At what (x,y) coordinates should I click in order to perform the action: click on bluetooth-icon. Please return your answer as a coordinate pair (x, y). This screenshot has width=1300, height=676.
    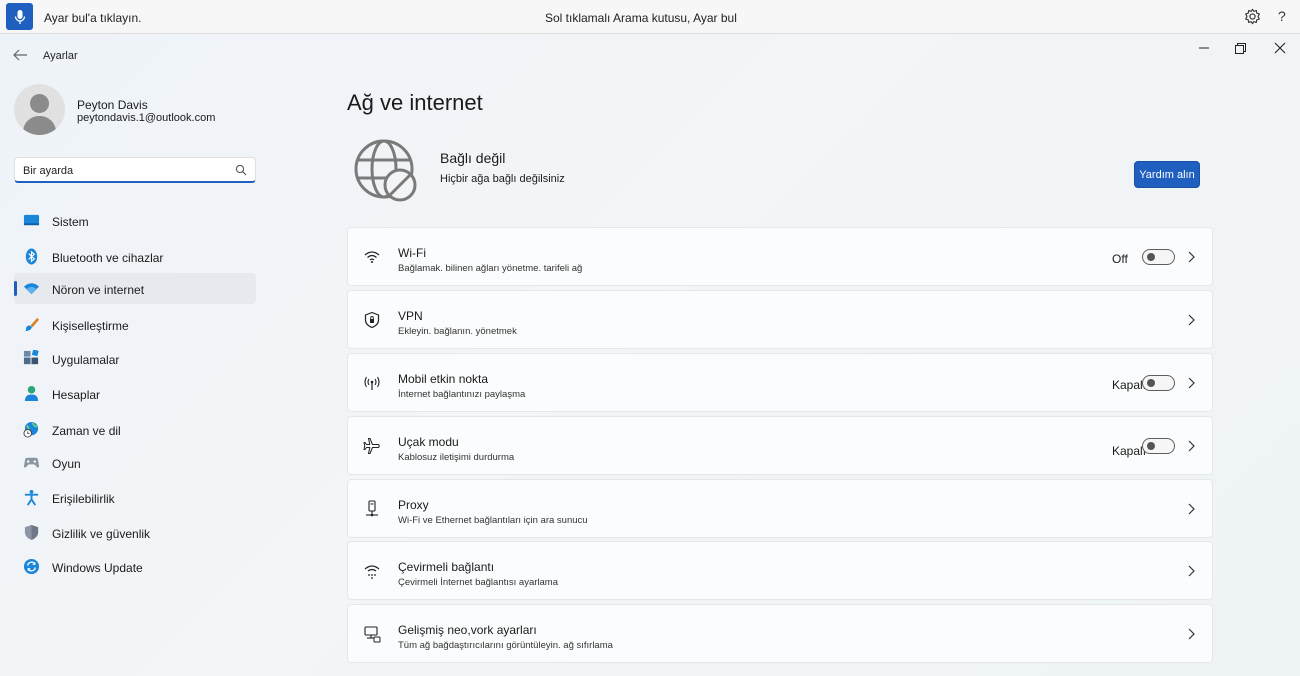
    Looking at the image, I should click on (31, 256).